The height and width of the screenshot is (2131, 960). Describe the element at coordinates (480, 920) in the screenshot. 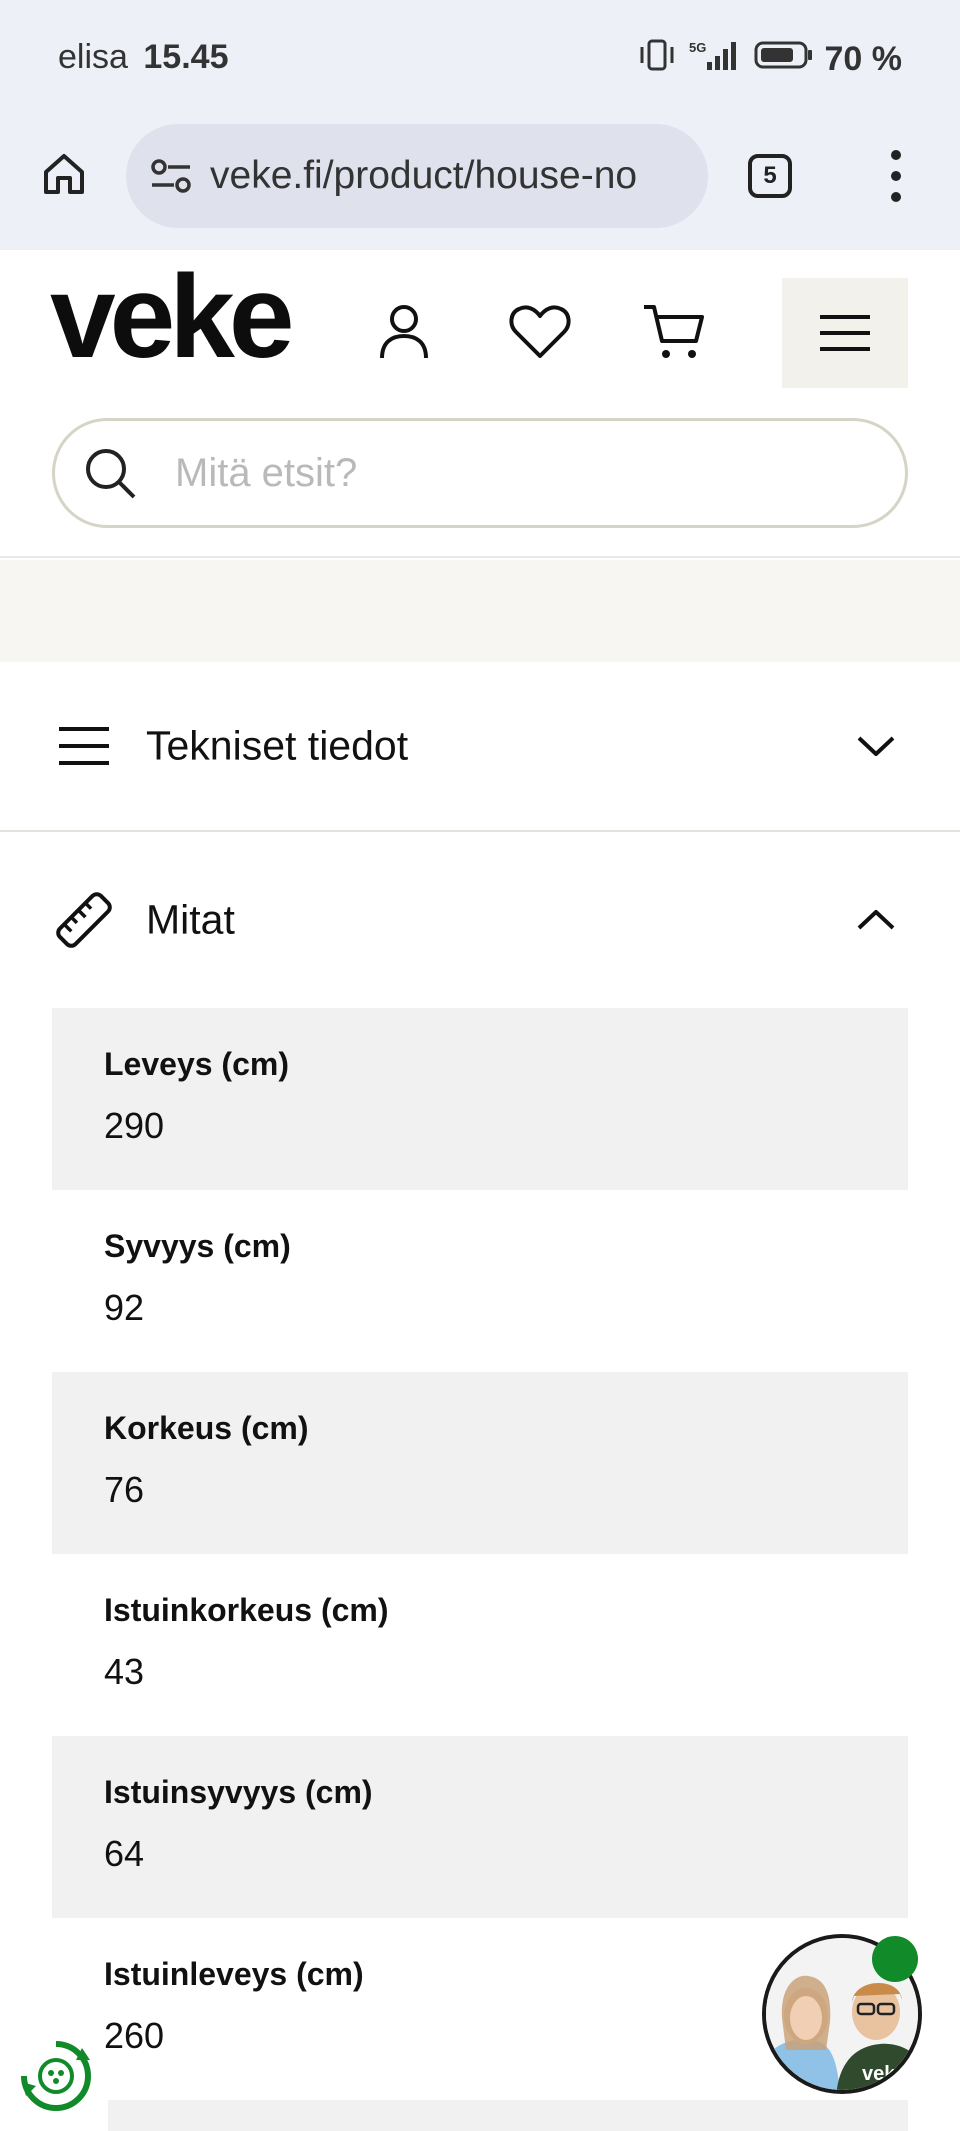

I see `accordion-dimensions: Mitat` at that location.